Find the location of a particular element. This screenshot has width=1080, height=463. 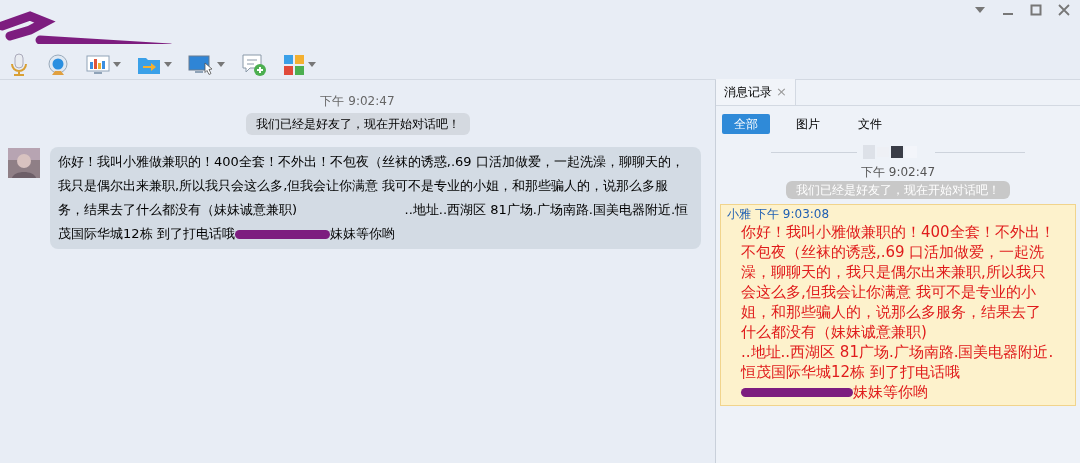

maximize-icon is located at coordinates (1036, 10).